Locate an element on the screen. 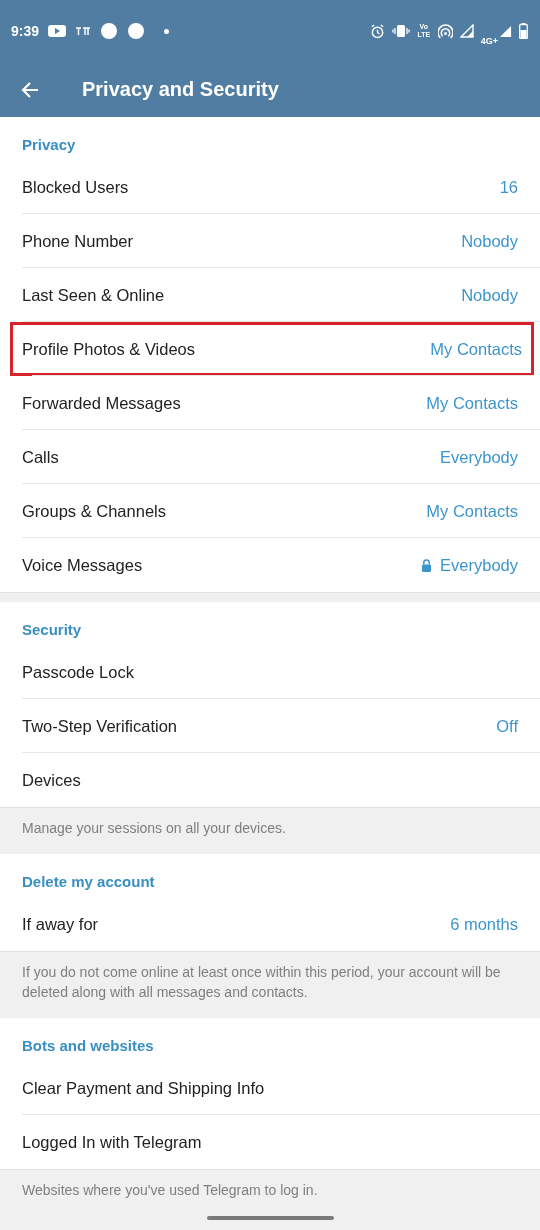 This screenshot has height=1230, width=540. screen-title: Privacy and Security is located at coordinates (180, 89).